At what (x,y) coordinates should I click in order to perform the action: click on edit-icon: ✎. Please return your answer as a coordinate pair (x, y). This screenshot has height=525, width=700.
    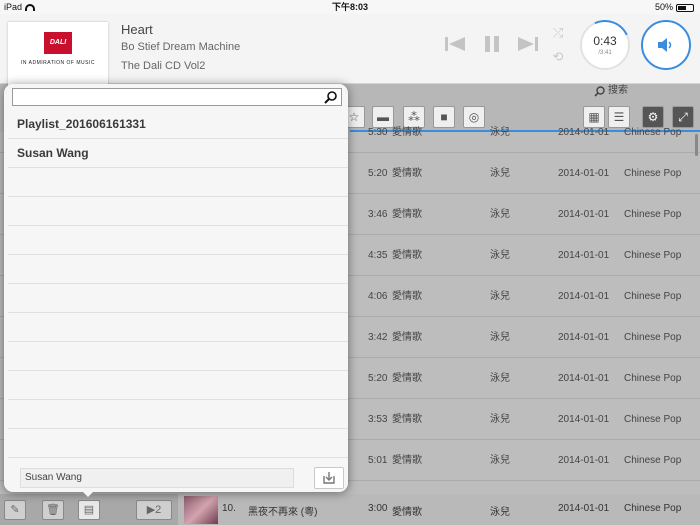
    Looking at the image, I should click on (15, 510).